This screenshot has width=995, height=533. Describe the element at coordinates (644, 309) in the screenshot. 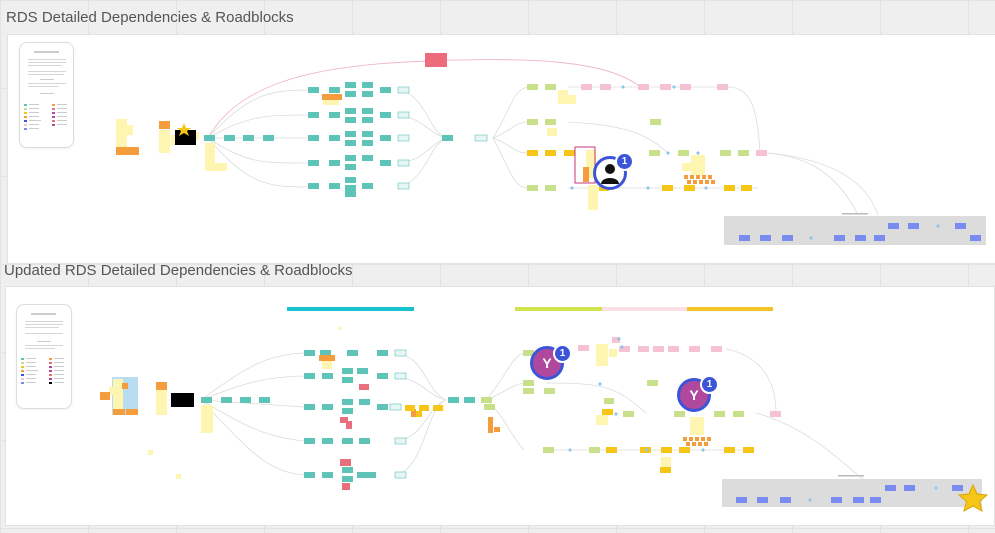

I see `band-pink` at that location.